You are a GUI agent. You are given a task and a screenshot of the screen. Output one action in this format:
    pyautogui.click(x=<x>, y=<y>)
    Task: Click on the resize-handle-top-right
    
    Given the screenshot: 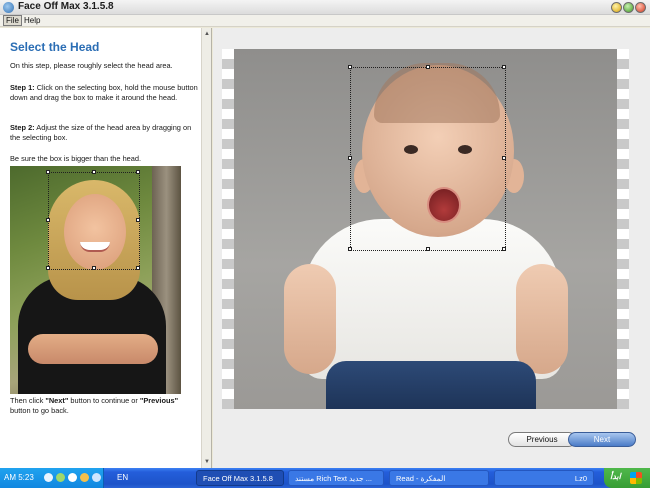 What is the action you would take?
    pyautogui.click(x=504, y=67)
    